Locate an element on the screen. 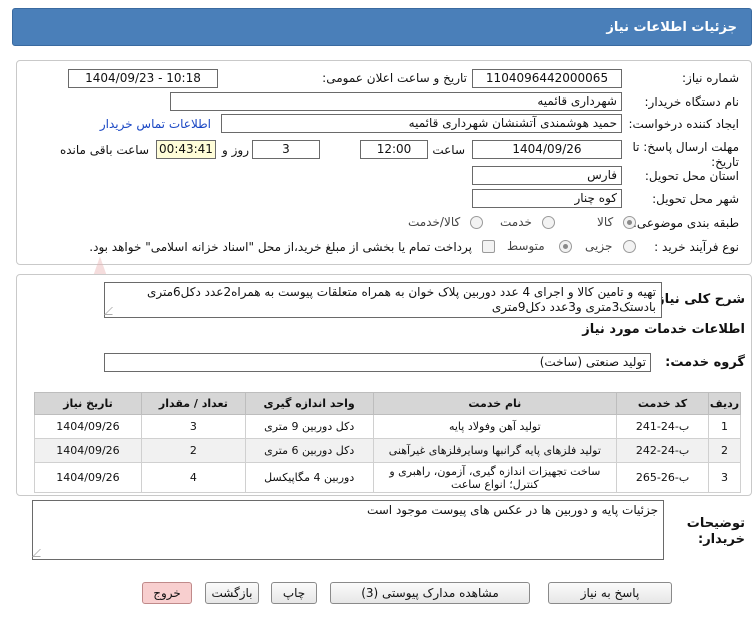  process-option-minor: جزیی is located at coordinates (599, 246).